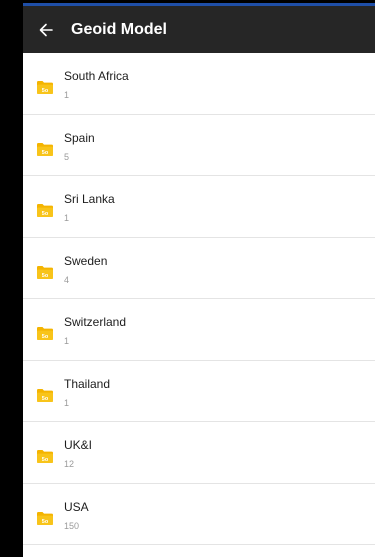 This screenshot has width=375, height=557. What do you see at coordinates (79, 137) in the screenshot?
I see `item-name: Spain` at bounding box center [79, 137].